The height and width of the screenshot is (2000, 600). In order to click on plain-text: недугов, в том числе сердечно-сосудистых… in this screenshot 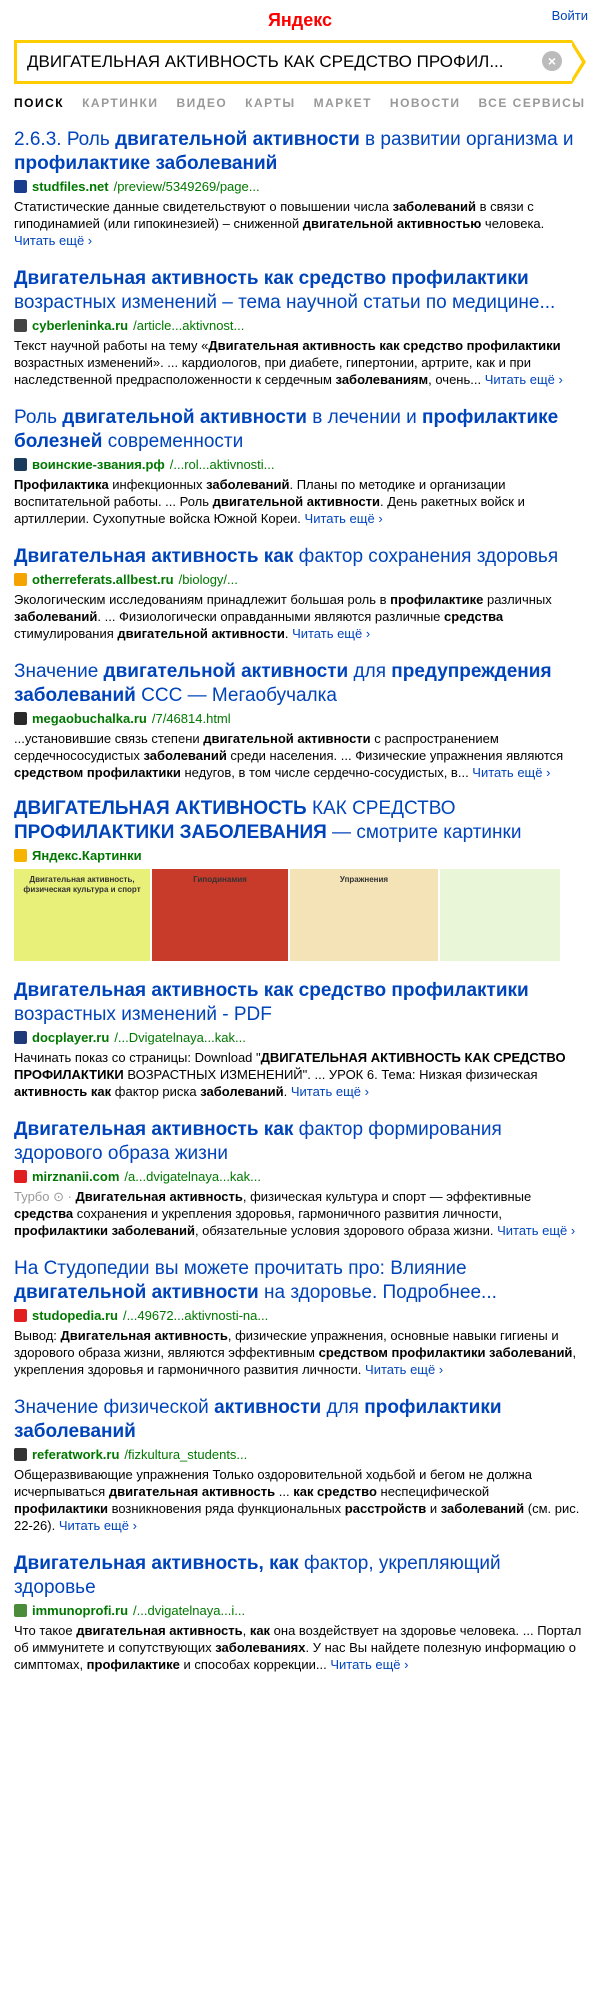, I will do `click(326, 772)`.